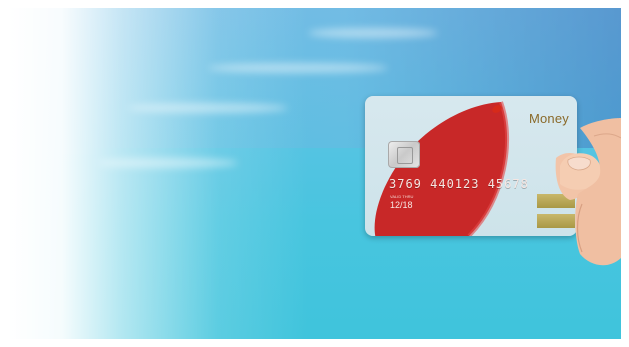  What do you see at coordinates (459, 184) in the screenshot?
I see `card-number: 3769 440123 45678` at bounding box center [459, 184].